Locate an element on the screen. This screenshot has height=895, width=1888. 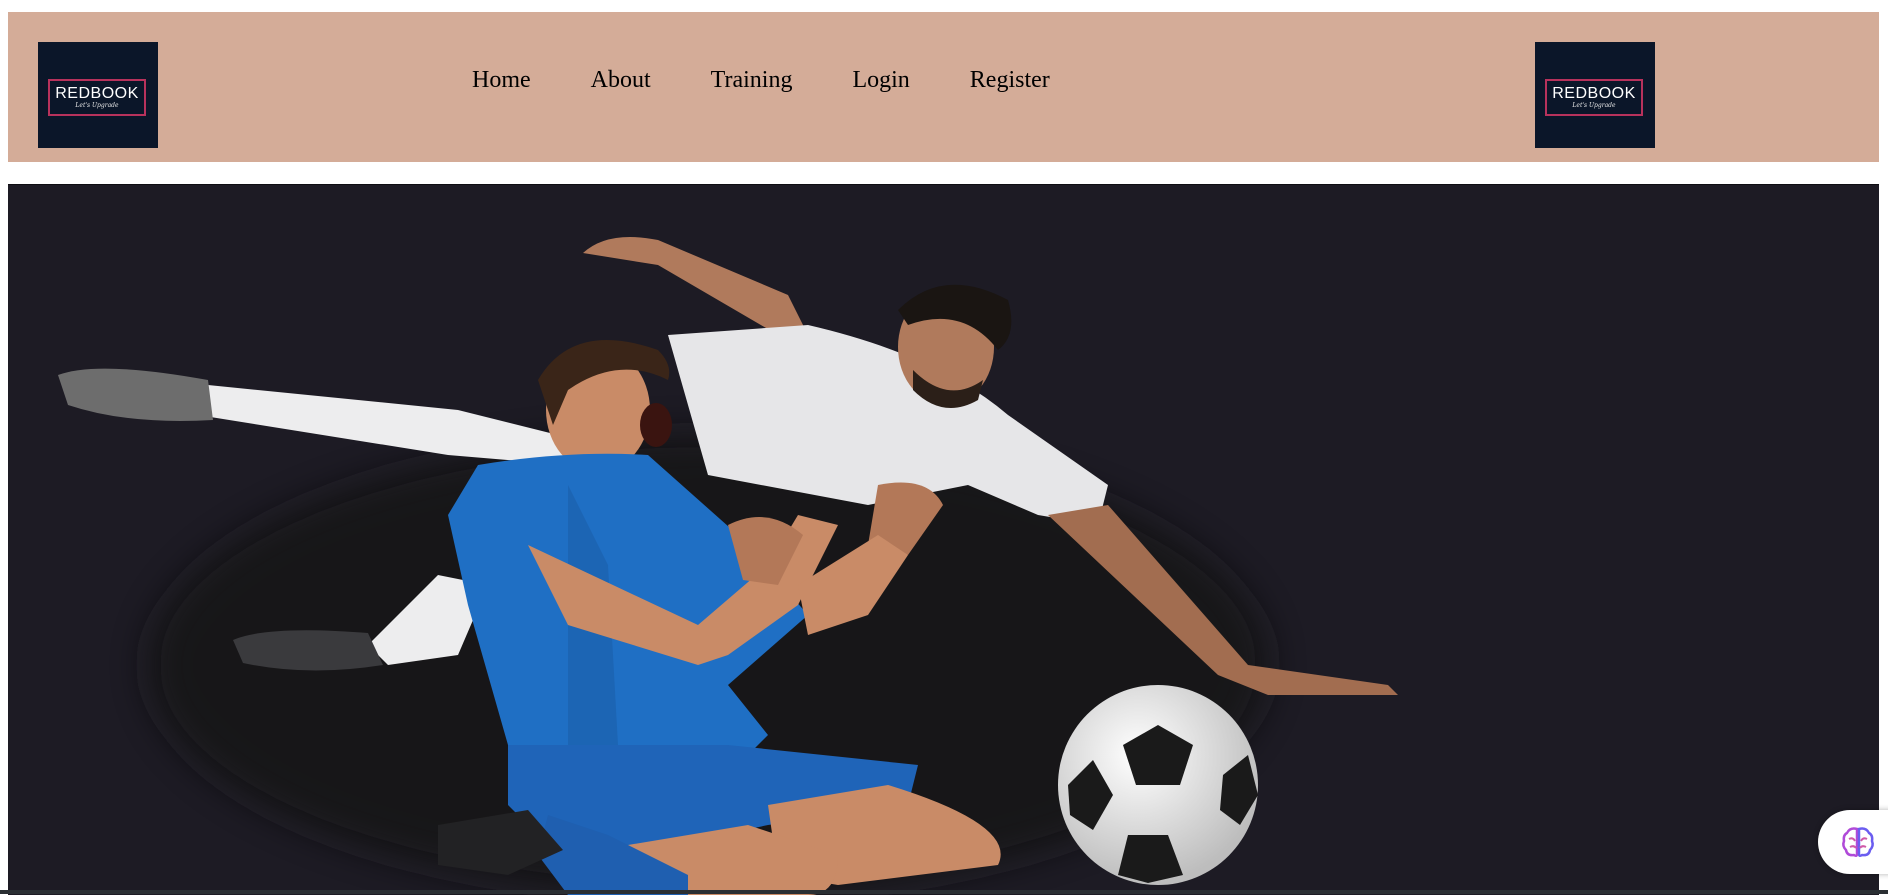
main-nav: Home About Training Login Register is located at coordinates (791, 80).